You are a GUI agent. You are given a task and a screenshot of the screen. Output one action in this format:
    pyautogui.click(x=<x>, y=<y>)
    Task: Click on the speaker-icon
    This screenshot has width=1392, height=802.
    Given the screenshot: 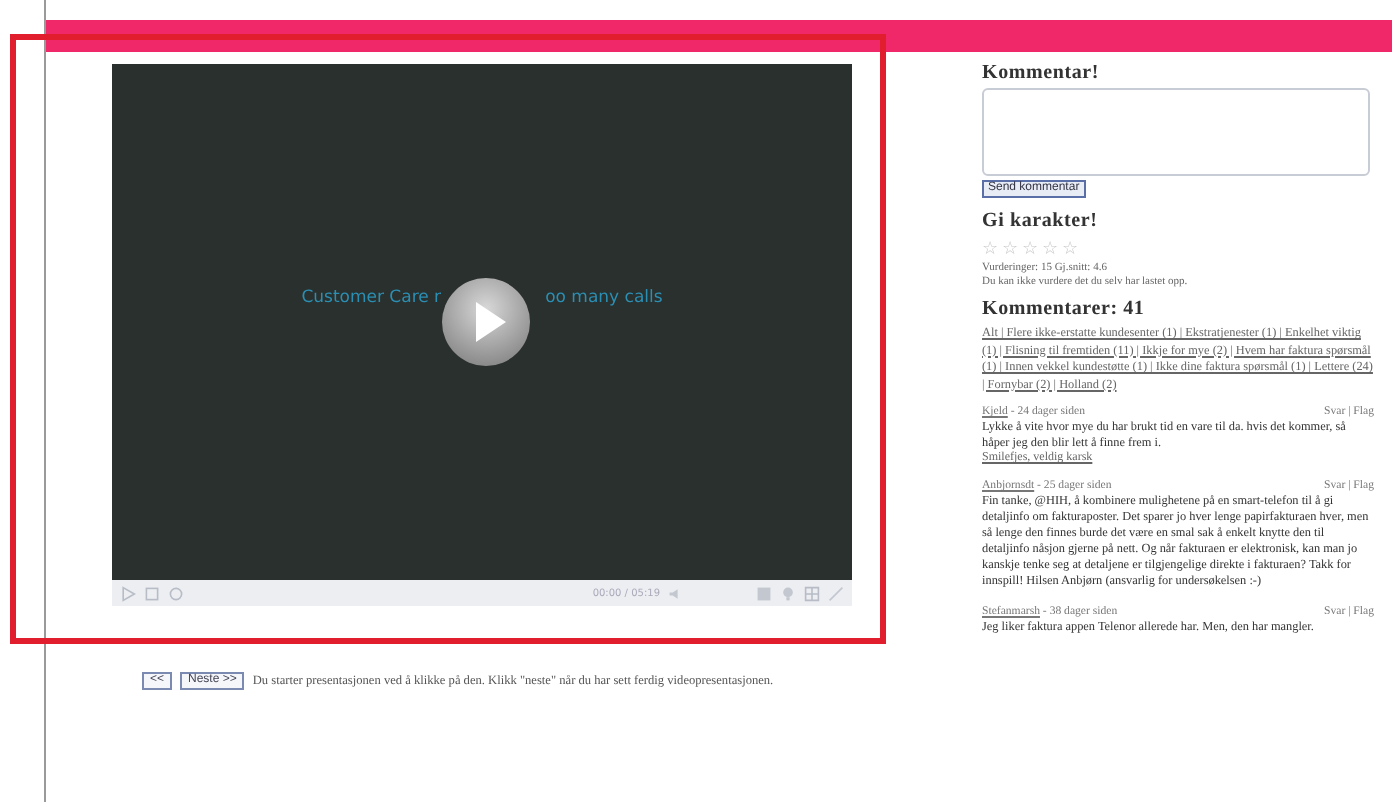 What is the action you would take?
    pyautogui.click(x=676, y=593)
    